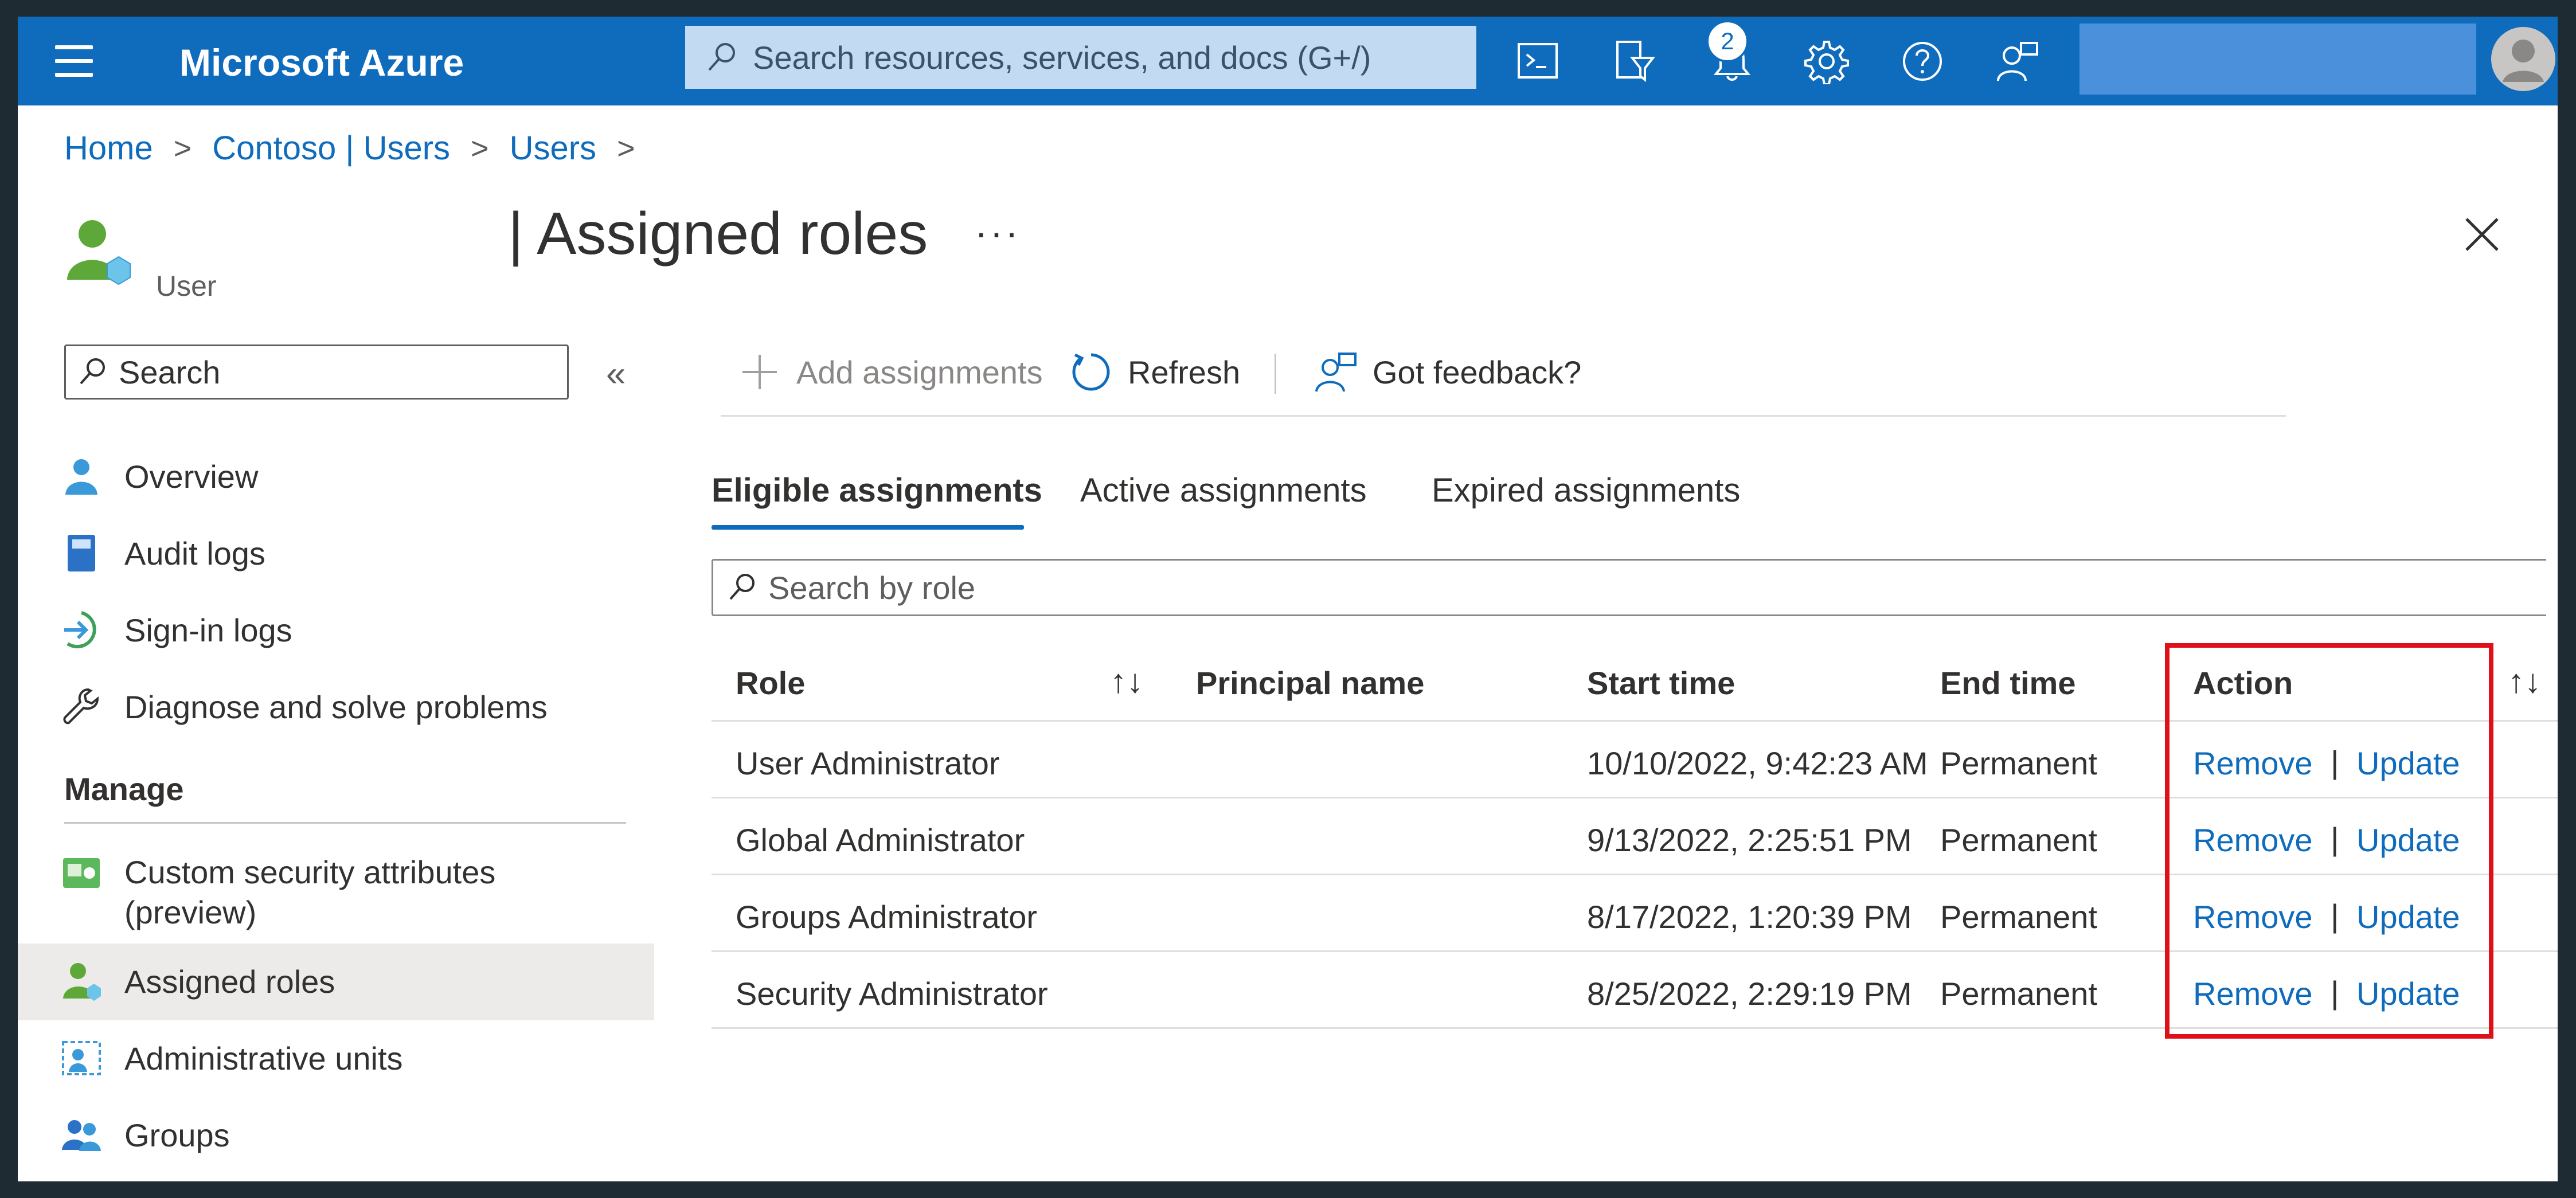  Describe the element at coordinates (1635, 61) in the screenshot. I see `directory-filter-icon` at that location.